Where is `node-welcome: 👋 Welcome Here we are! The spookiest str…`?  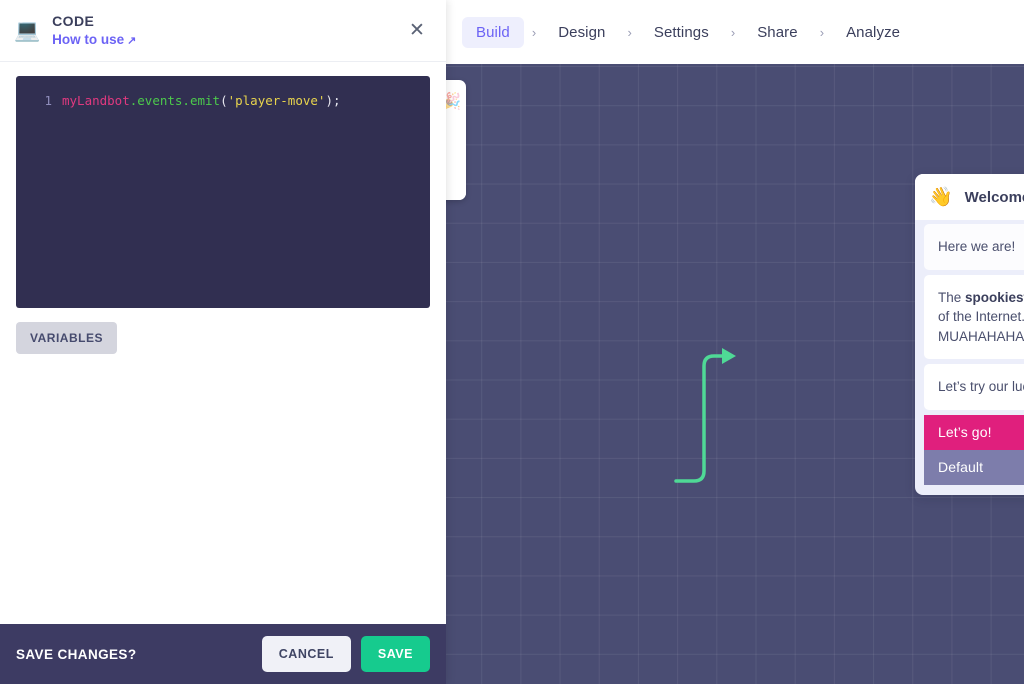 node-welcome: 👋 Welcome Here we are! The spookiest str… is located at coordinates (969, 334).